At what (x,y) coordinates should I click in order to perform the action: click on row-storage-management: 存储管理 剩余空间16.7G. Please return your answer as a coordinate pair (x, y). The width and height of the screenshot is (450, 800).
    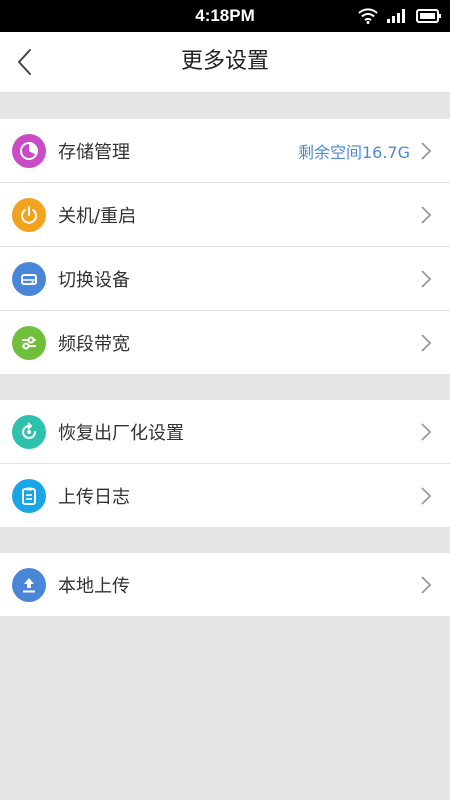
    Looking at the image, I should click on (225, 151).